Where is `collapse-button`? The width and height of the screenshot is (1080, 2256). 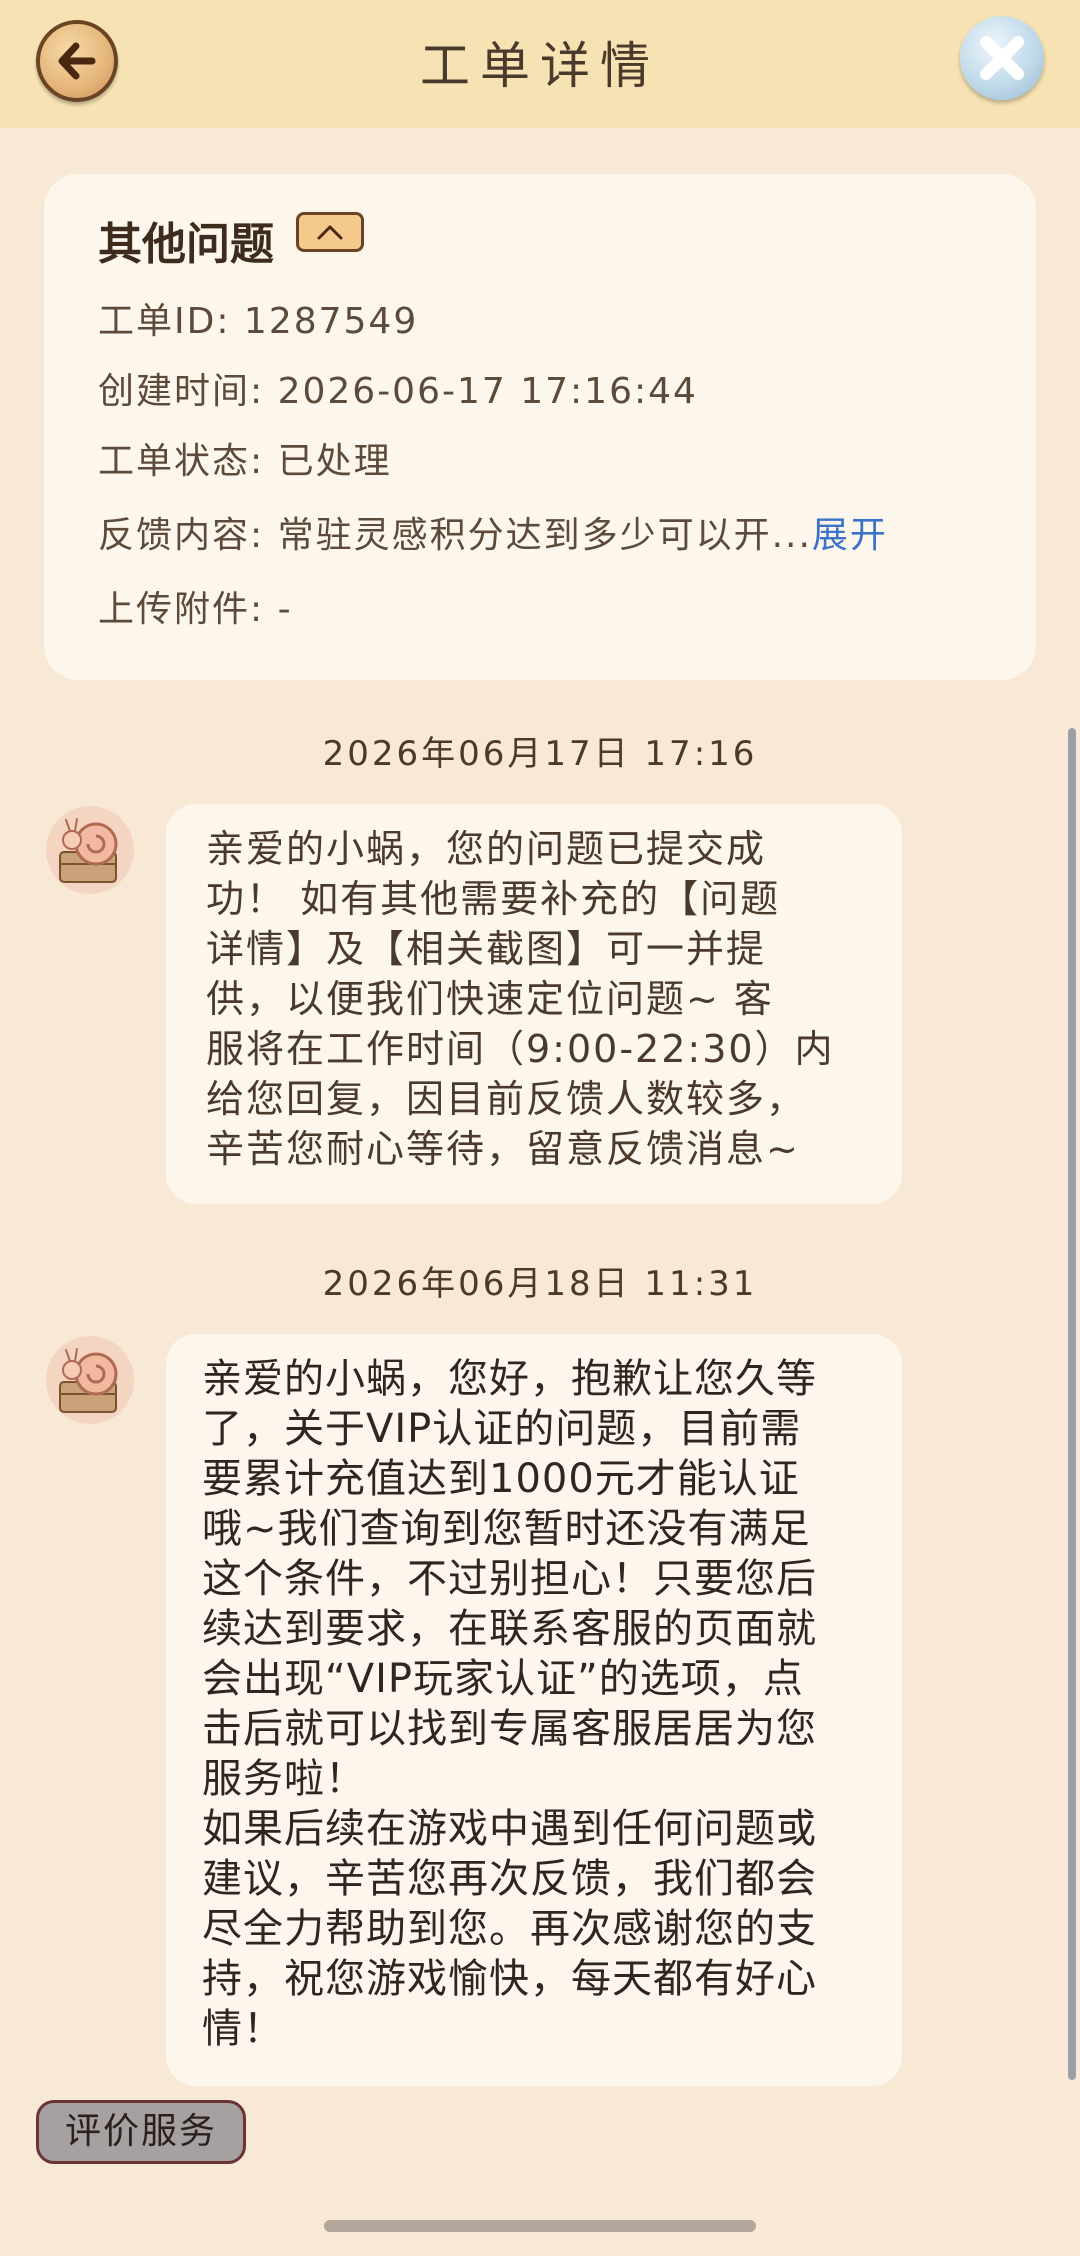 collapse-button is located at coordinates (330, 232).